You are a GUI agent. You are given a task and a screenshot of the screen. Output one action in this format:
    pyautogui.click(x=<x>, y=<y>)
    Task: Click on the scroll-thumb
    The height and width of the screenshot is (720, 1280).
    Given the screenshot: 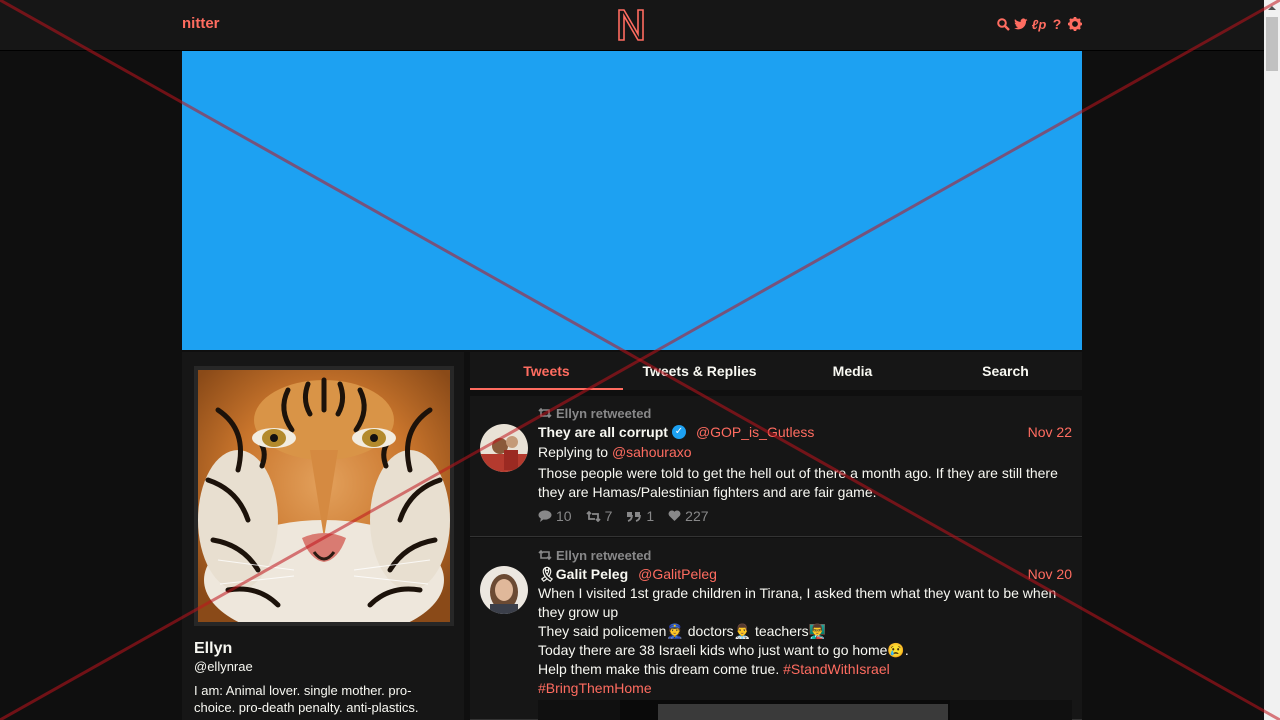 What is the action you would take?
    pyautogui.click(x=1272, y=44)
    